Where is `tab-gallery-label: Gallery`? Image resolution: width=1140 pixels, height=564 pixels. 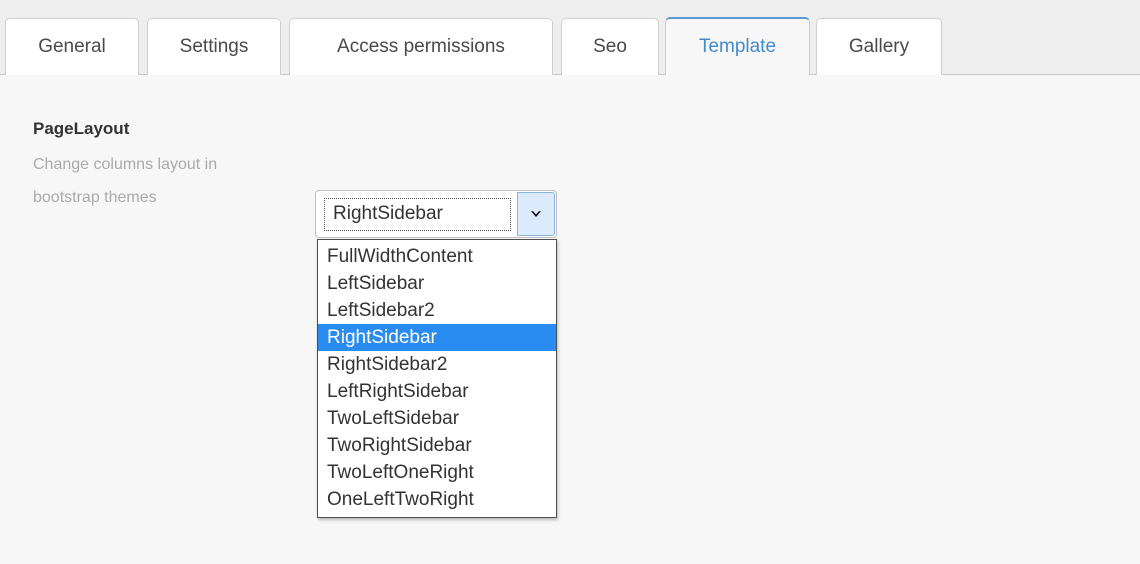 tab-gallery-label: Gallery is located at coordinates (879, 46).